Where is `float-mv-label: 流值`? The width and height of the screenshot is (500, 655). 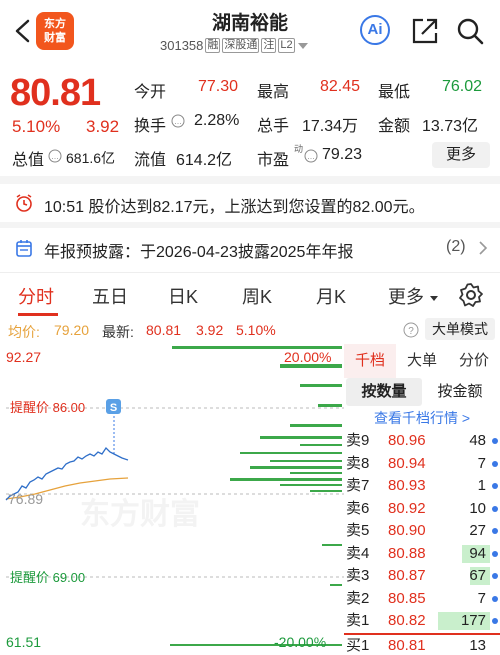 float-mv-label: 流值 is located at coordinates (150, 160).